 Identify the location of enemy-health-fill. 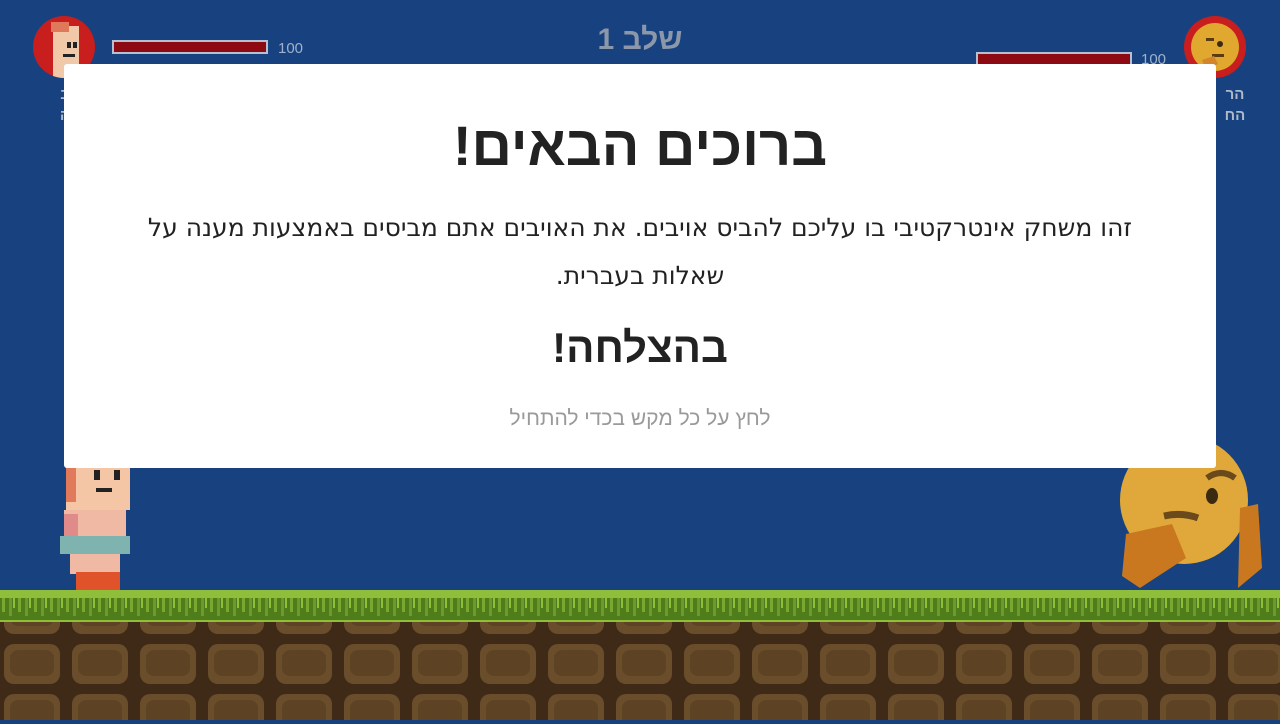
(1054, 59).